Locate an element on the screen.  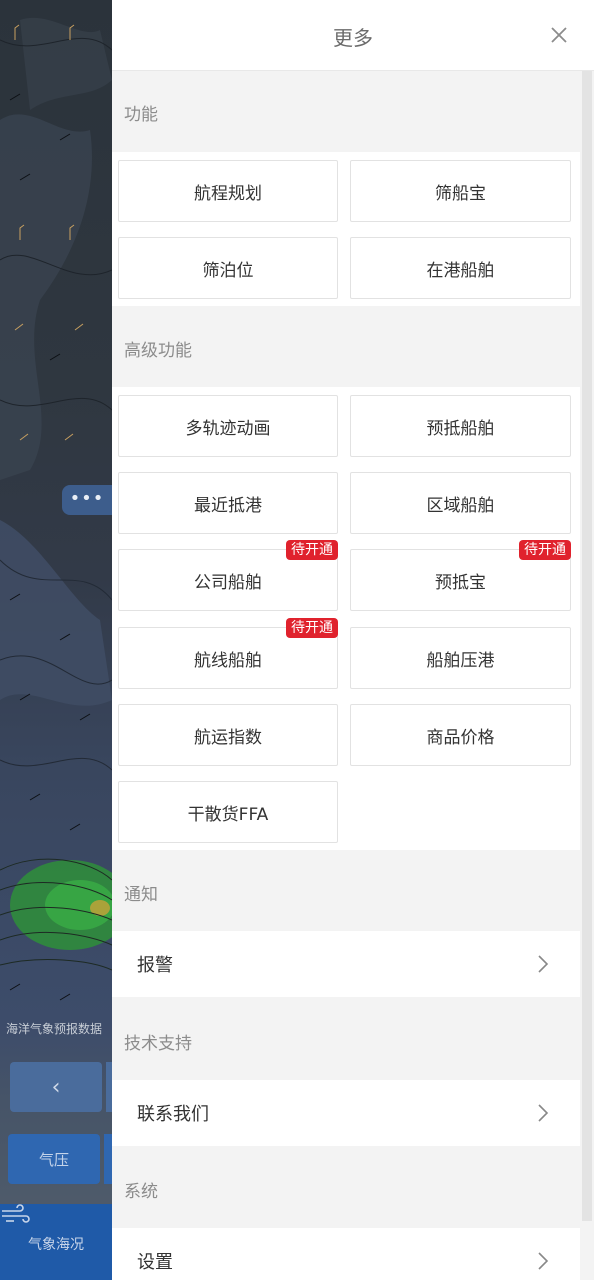
pressure-layer-button: 气压 is located at coordinates (54, 1159).